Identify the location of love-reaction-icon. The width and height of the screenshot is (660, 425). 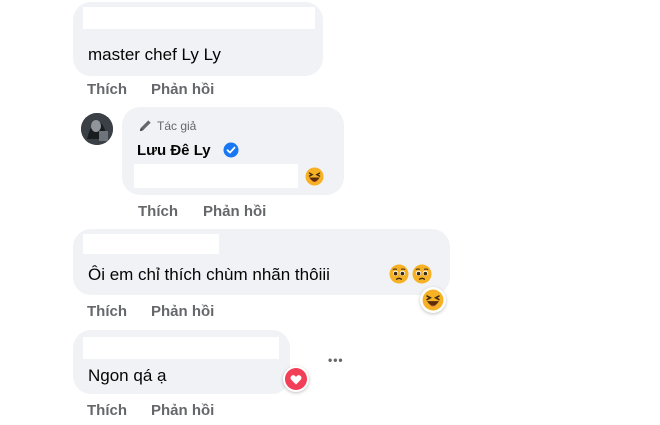
(296, 379).